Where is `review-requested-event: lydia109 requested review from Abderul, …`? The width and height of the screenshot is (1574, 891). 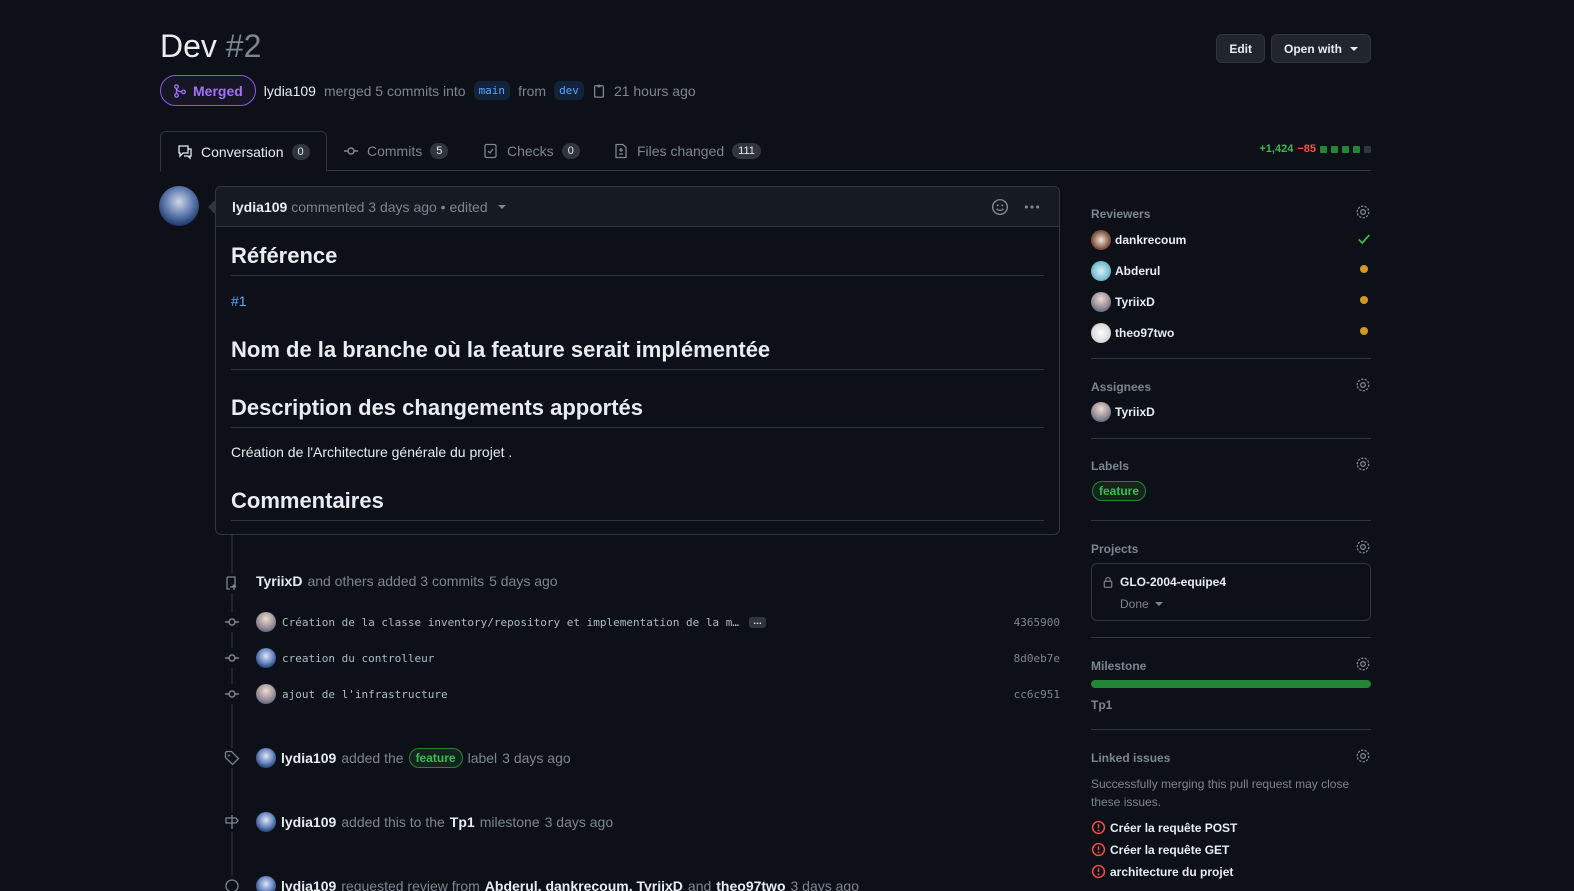
review-requested-event: lydia109 requested review from Abderul, … is located at coordinates (557, 883).